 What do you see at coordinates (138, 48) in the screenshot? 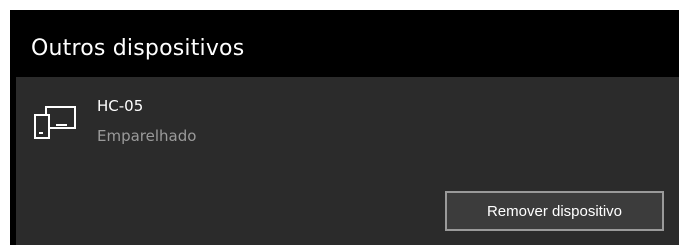
I see `section-title: Outros dispositivos` at bounding box center [138, 48].